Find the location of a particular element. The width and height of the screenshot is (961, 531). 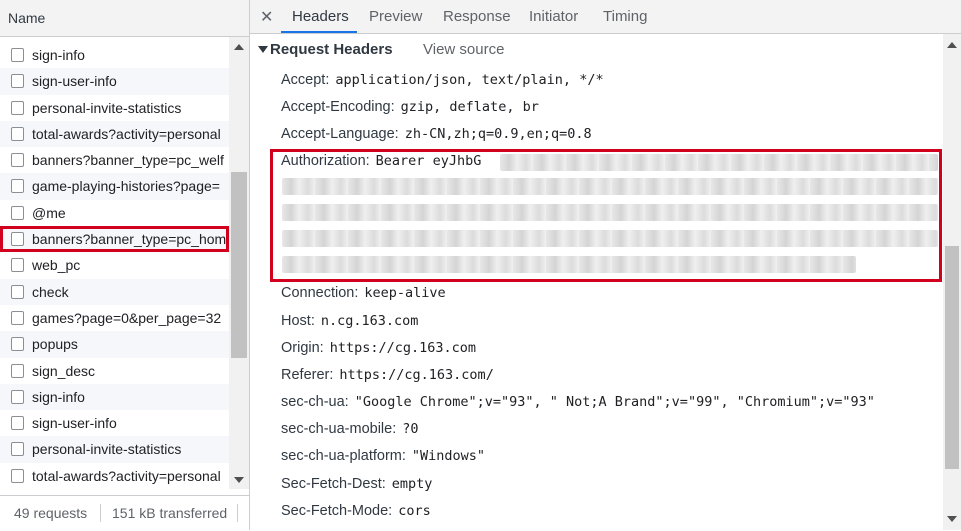

request-row: sign_desc is located at coordinates (114, 371).